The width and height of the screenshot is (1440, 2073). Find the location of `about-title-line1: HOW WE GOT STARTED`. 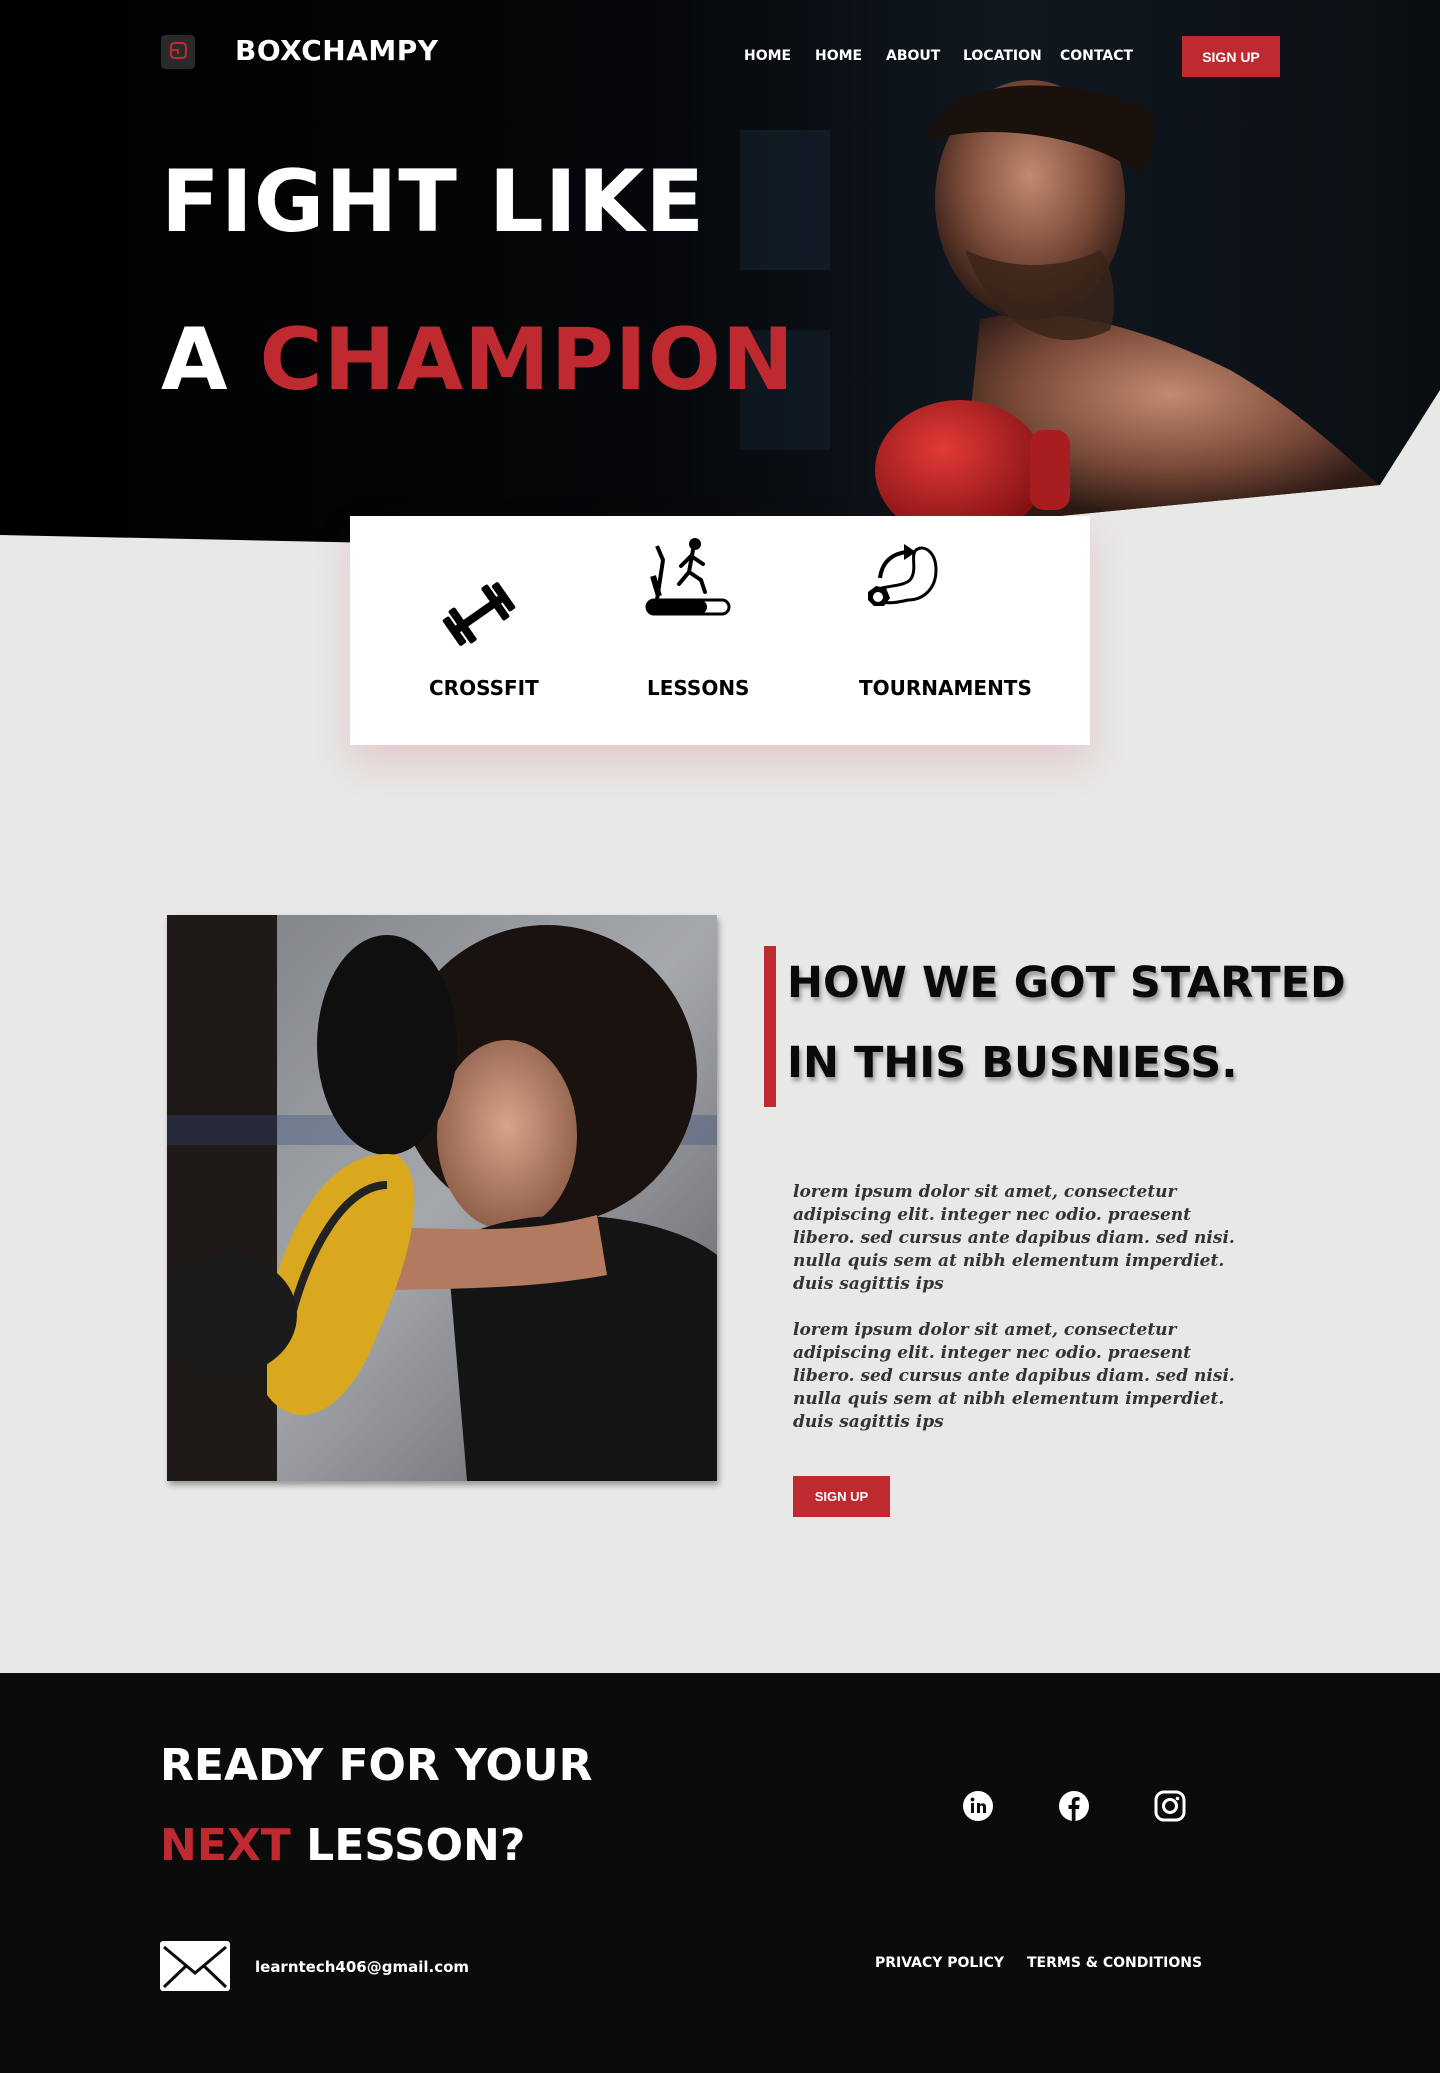

about-title-line1: HOW WE GOT STARTED is located at coordinates (1066, 983).